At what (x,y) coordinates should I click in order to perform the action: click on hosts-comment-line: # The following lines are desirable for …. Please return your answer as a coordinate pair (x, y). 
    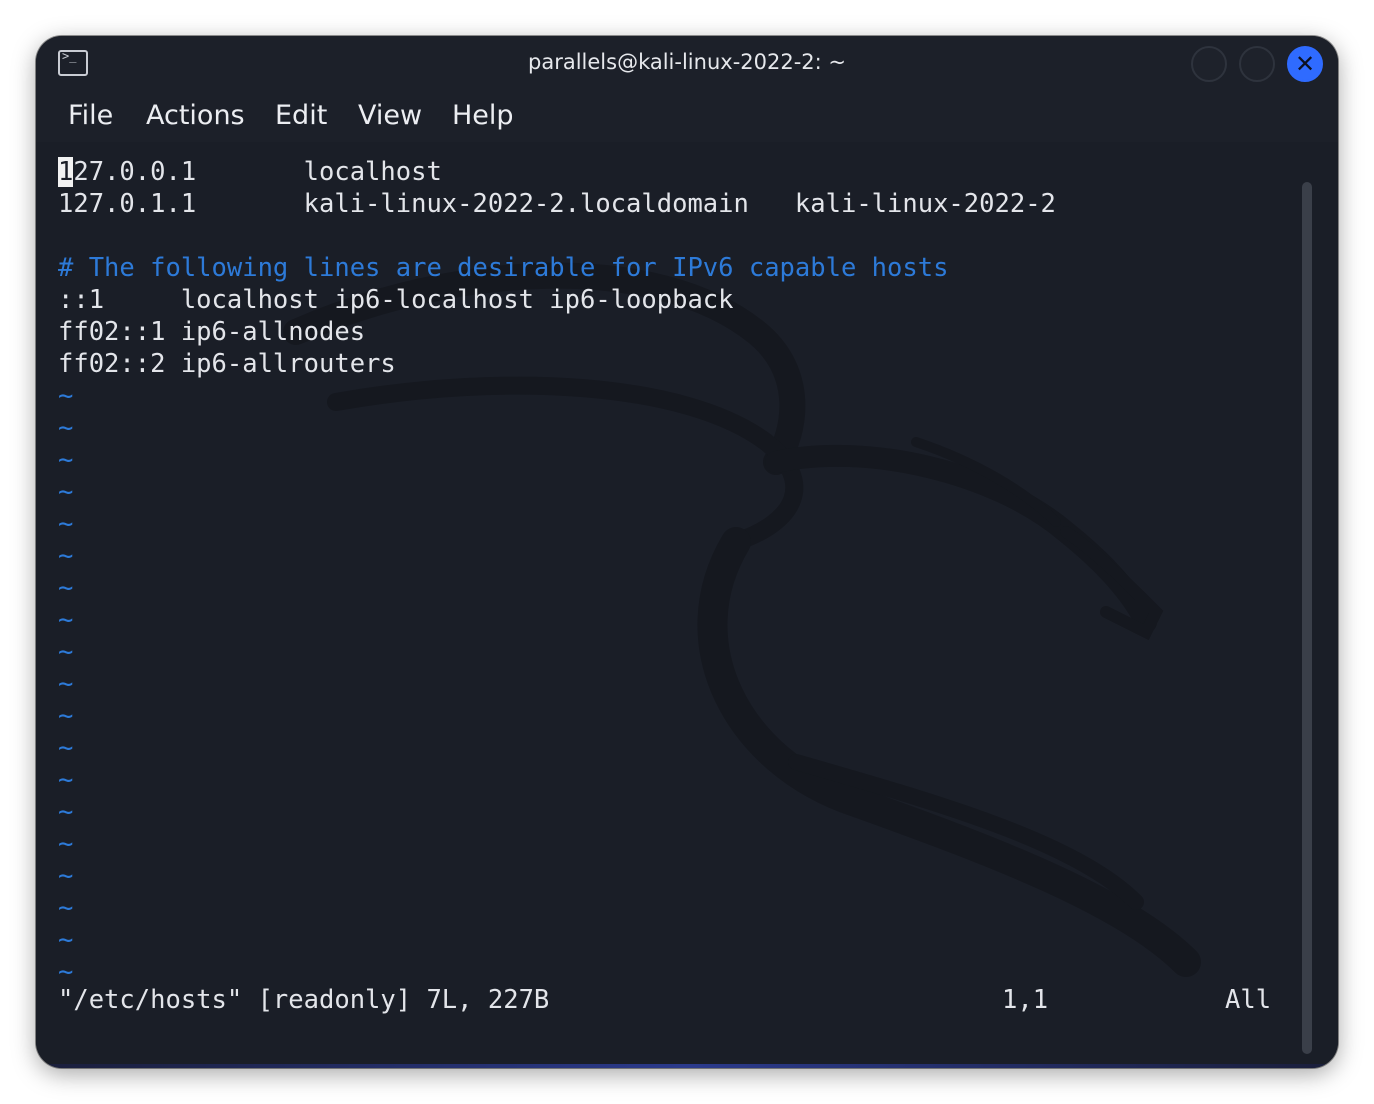
    Looking at the image, I should click on (503, 268).